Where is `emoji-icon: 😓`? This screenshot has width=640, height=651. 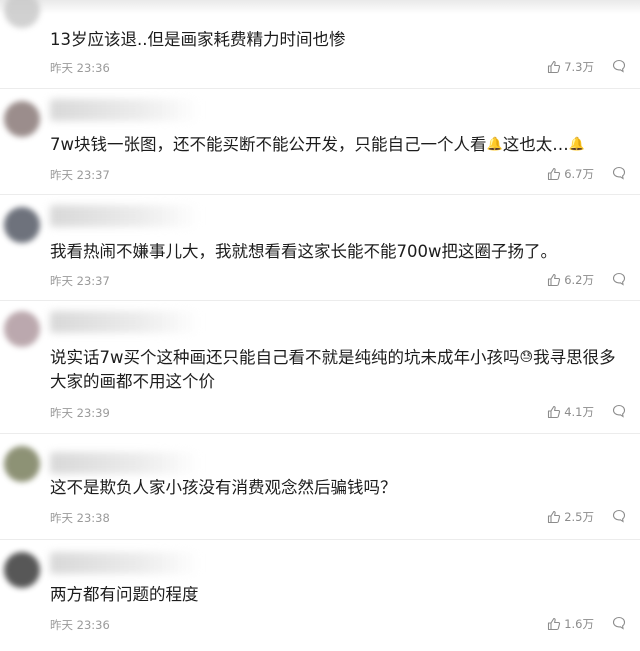
emoji-icon: 😓 is located at coordinates (526, 357).